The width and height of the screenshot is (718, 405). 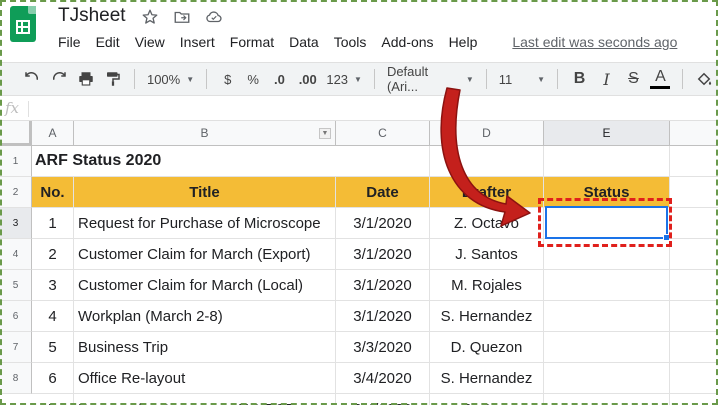 What do you see at coordinates (594, 42) in the screenshot?
I see `last-edit-link: Last edit was seconds ago` at bounding box center [594, 42].